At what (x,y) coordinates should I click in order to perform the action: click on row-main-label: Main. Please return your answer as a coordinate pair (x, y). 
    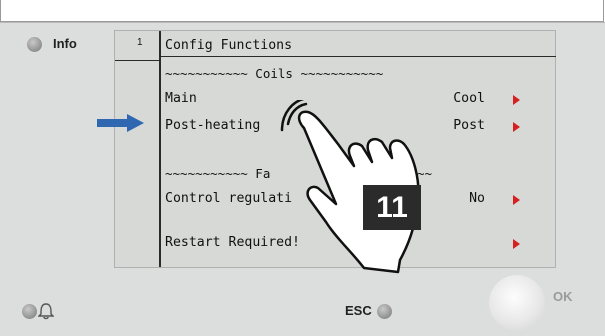
    Looking at the image, I should click on (181, 98).